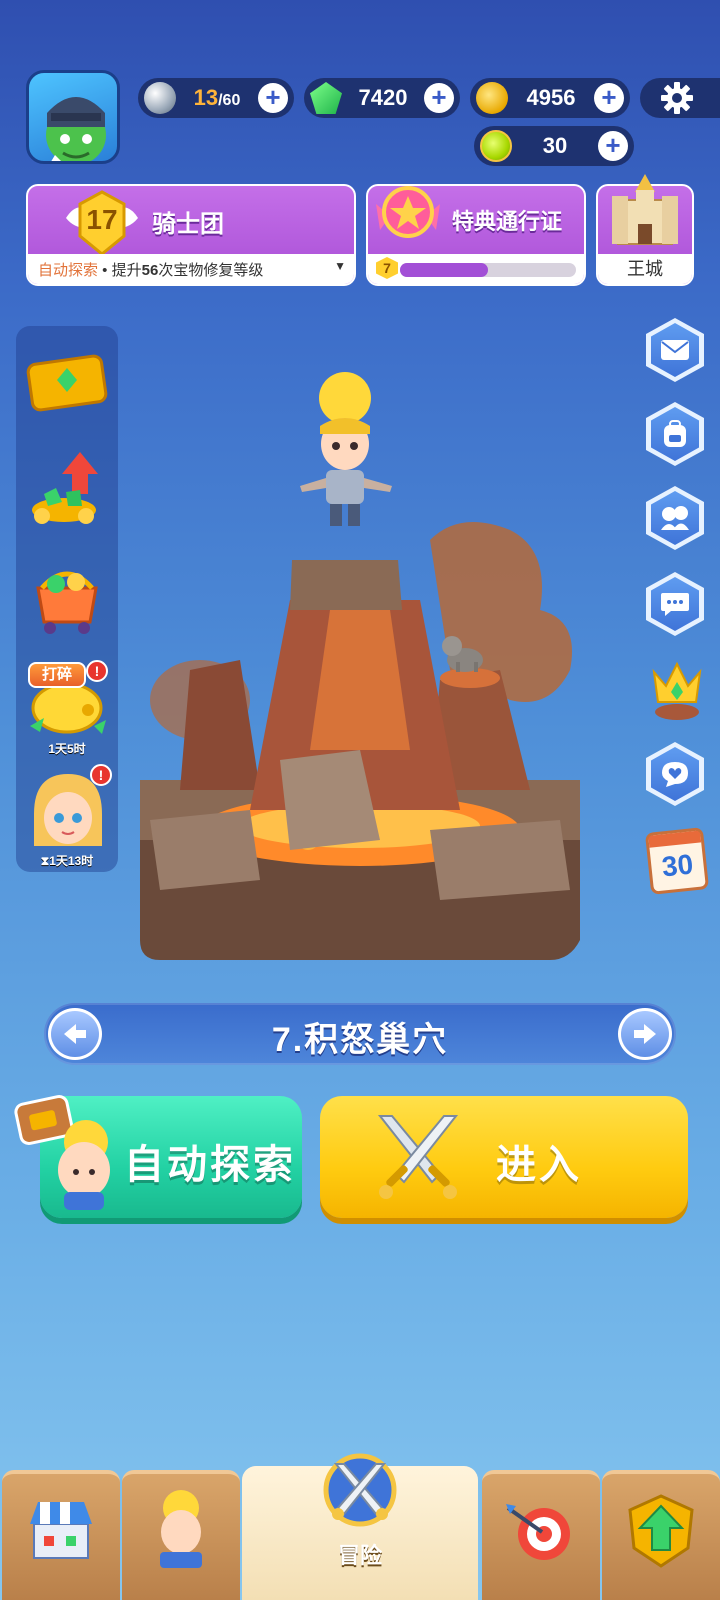 This screenshot has width=720, height=1600. Describe the element at coordinates (613, 146) in the screenshot. I see `add-tokens-button: +` at that location.